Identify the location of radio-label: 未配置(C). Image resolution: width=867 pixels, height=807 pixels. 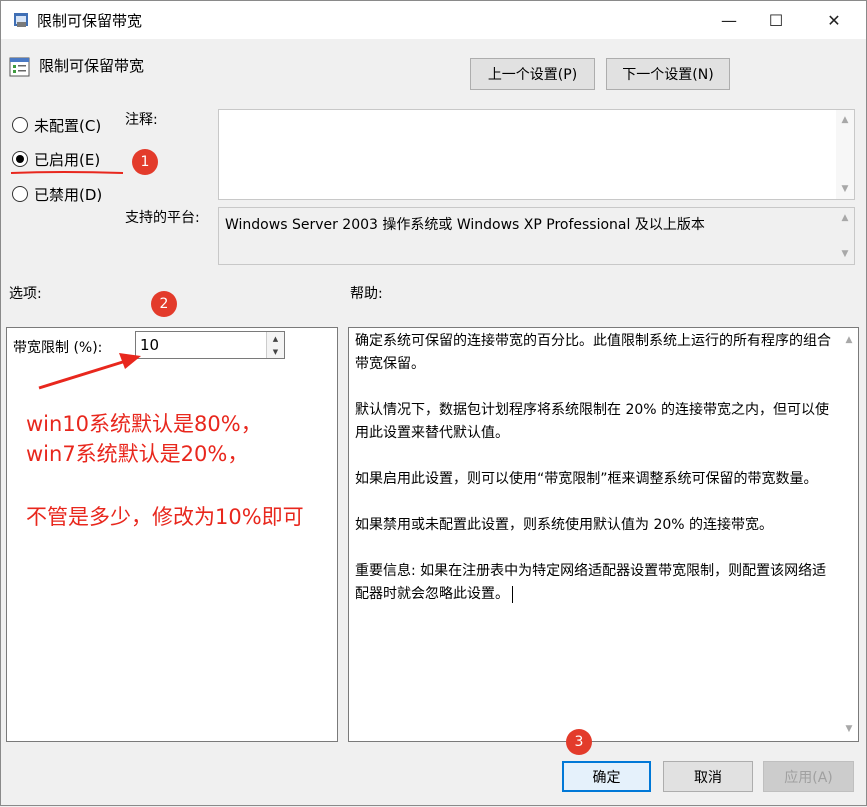
(68, 125).